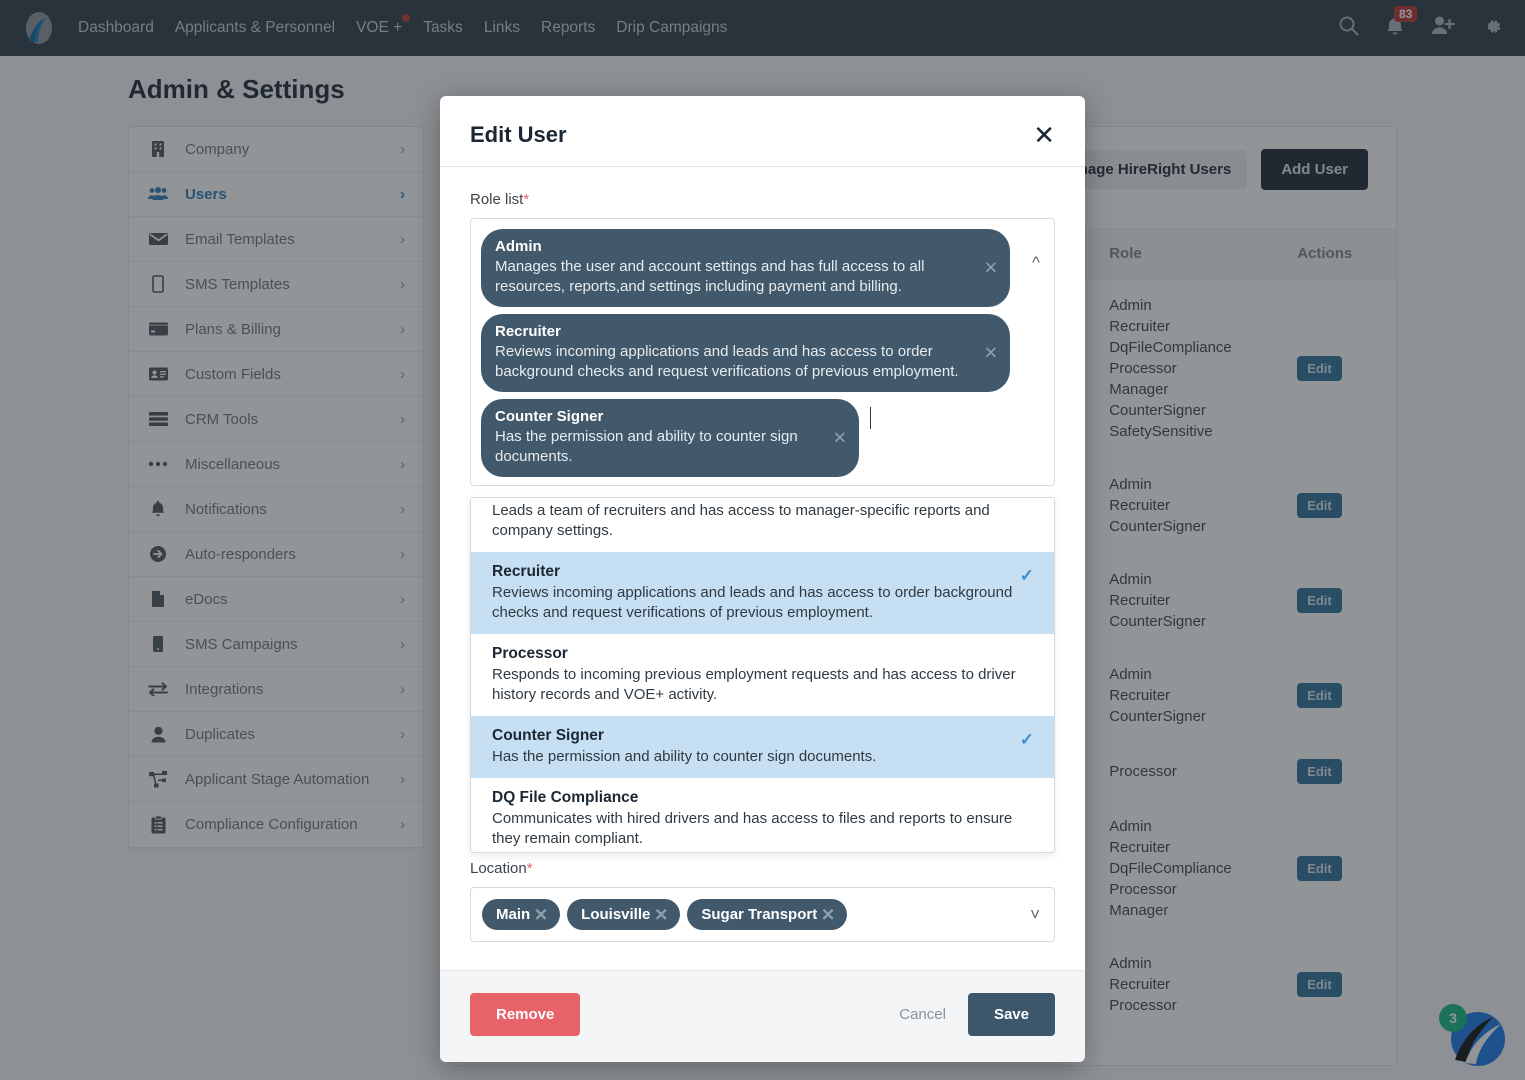 The height and width of the screenshot is (1080, 1525). I want to click on modal-footer: Remove Cancel Save, so click(762, 1016).